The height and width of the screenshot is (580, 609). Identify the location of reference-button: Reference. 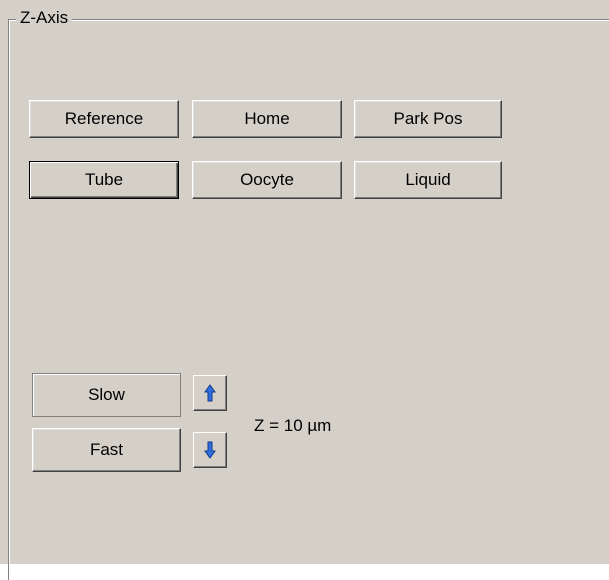
(104, 119).